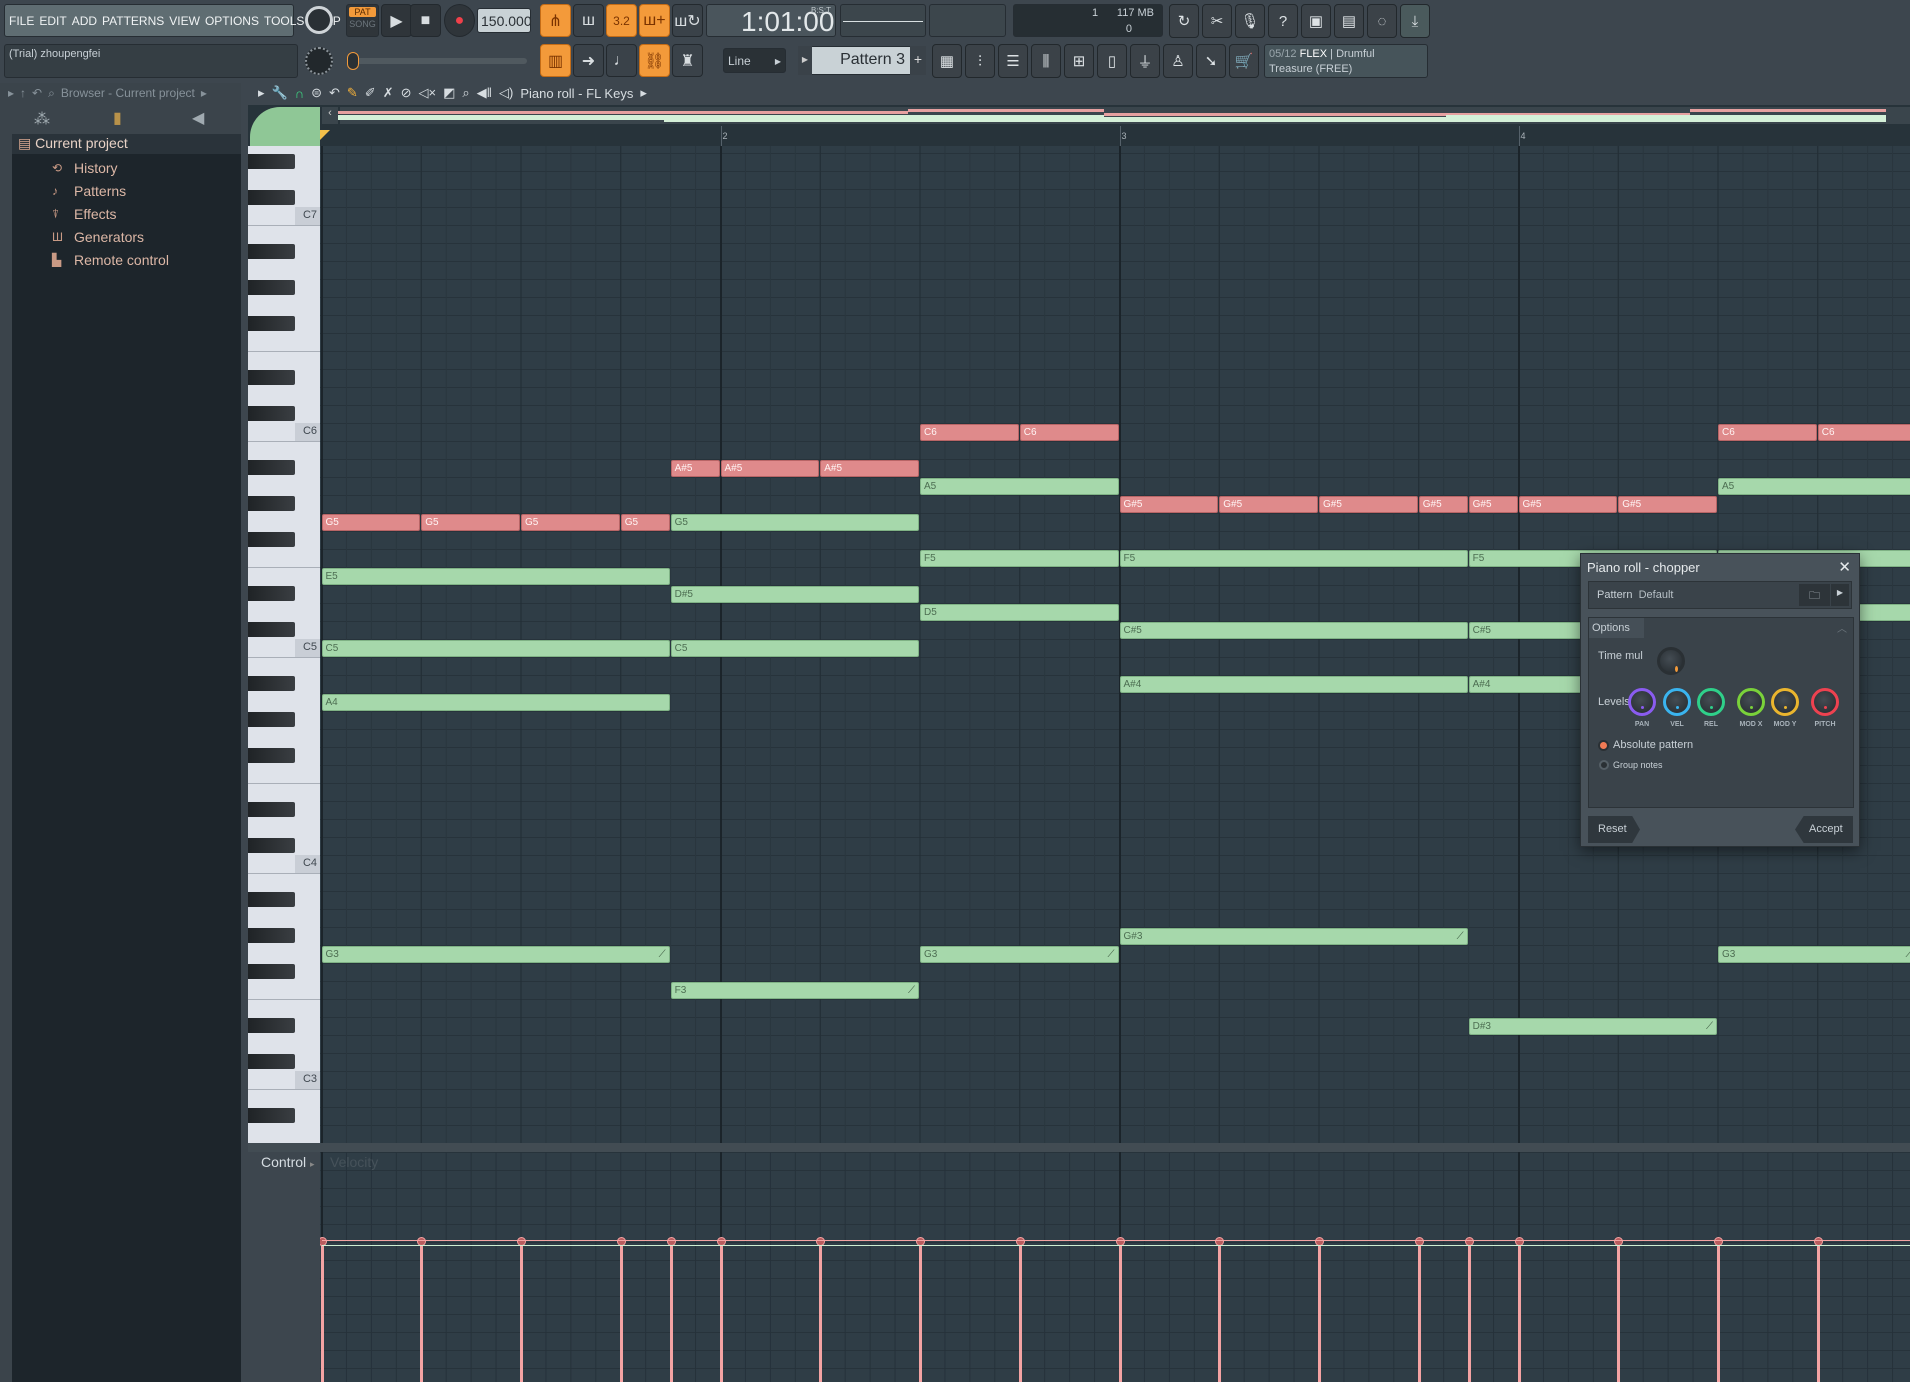 Image resolution: width=1910 pixels, height=1382 pixels. I want to click on plugin-picker-button: ♩, so click(621, 60).